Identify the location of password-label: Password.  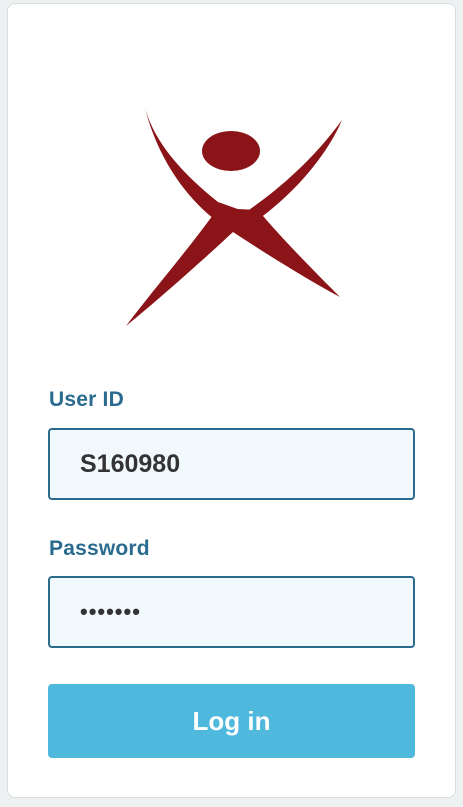
(99, 548).